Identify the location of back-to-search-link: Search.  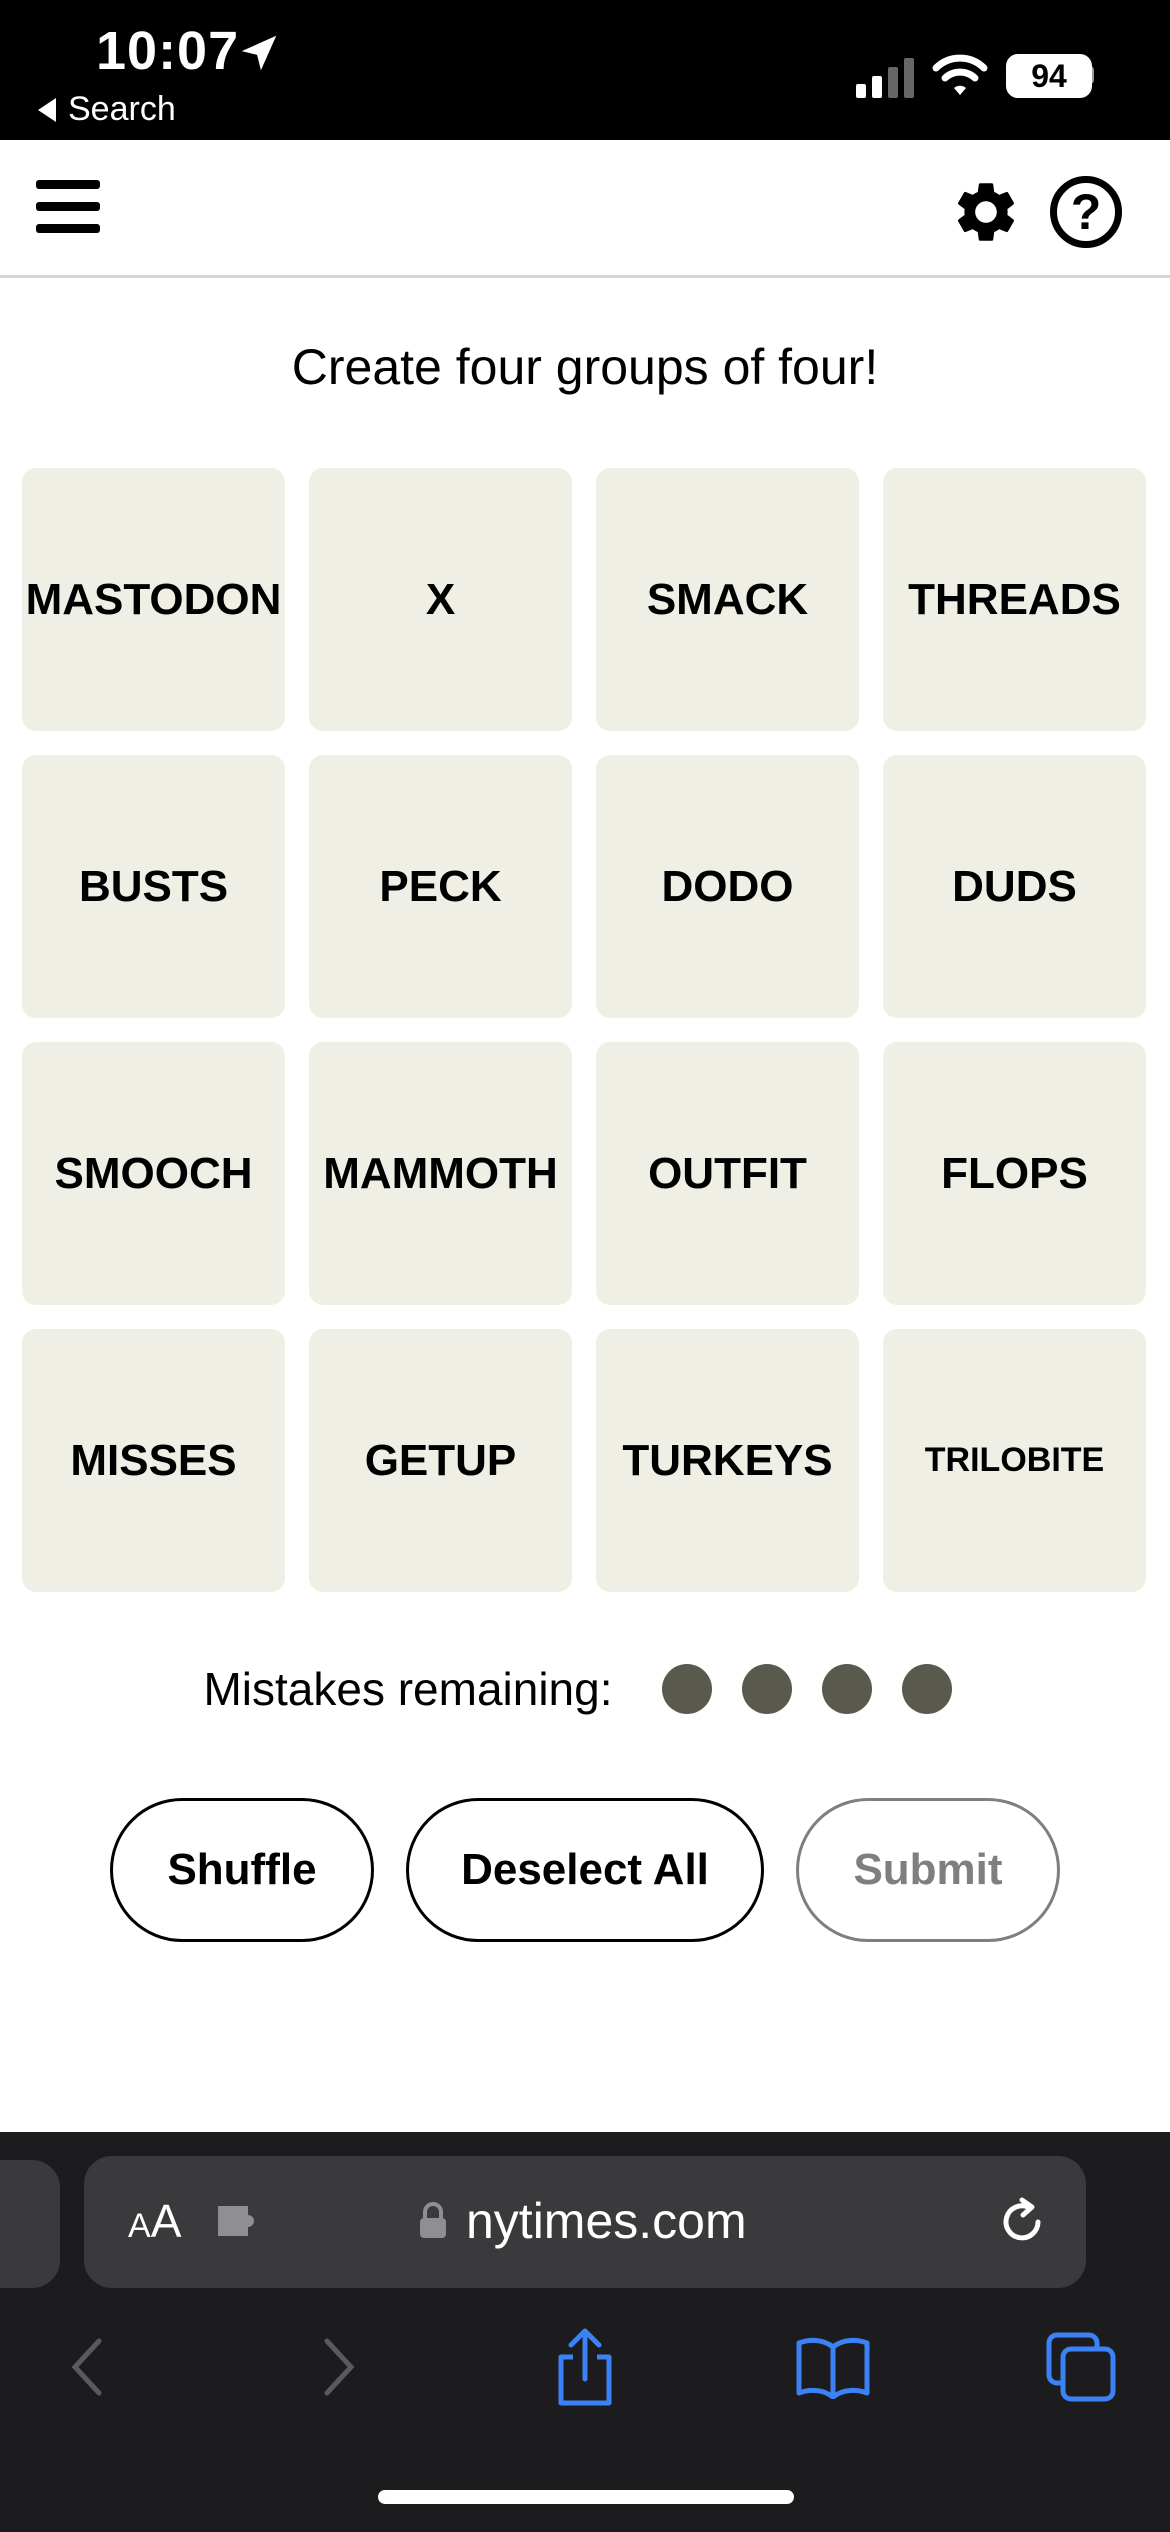
(107, 109).